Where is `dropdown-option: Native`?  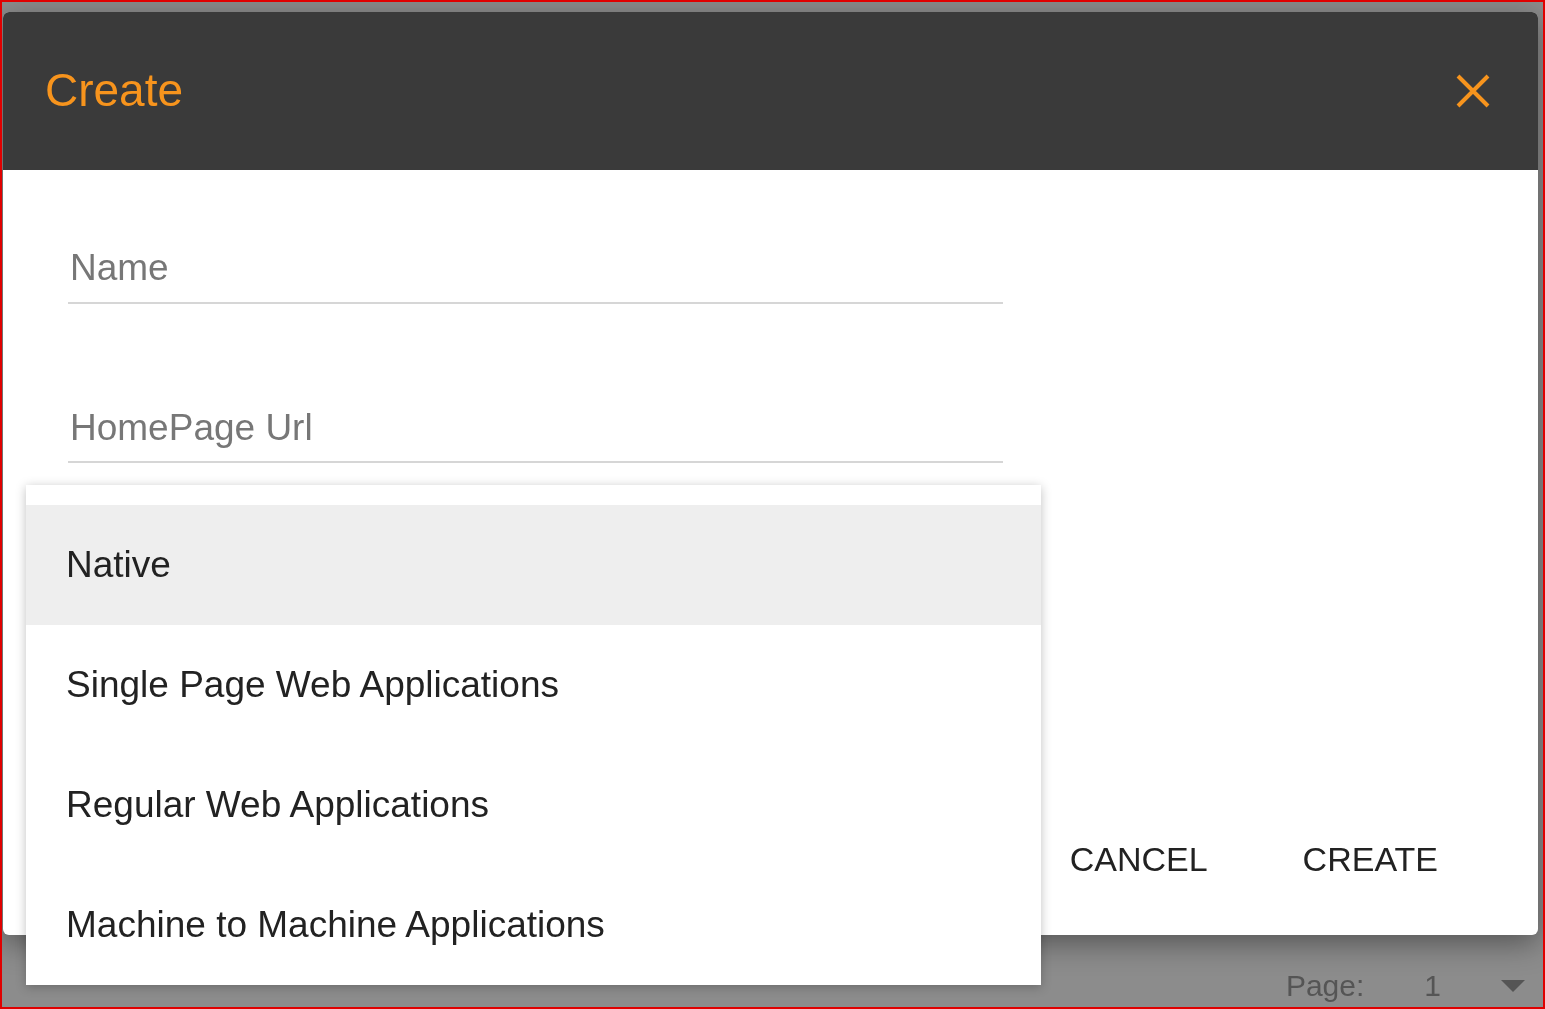
dropdown-option: Native is located at coordinates (533, 565).